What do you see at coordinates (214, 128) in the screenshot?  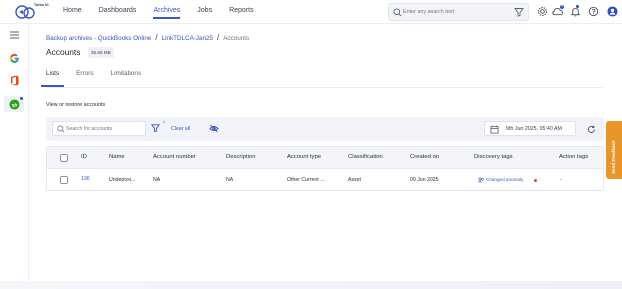 I see `hide-columns-eye-off-icon` at bounding box center [214, 128].